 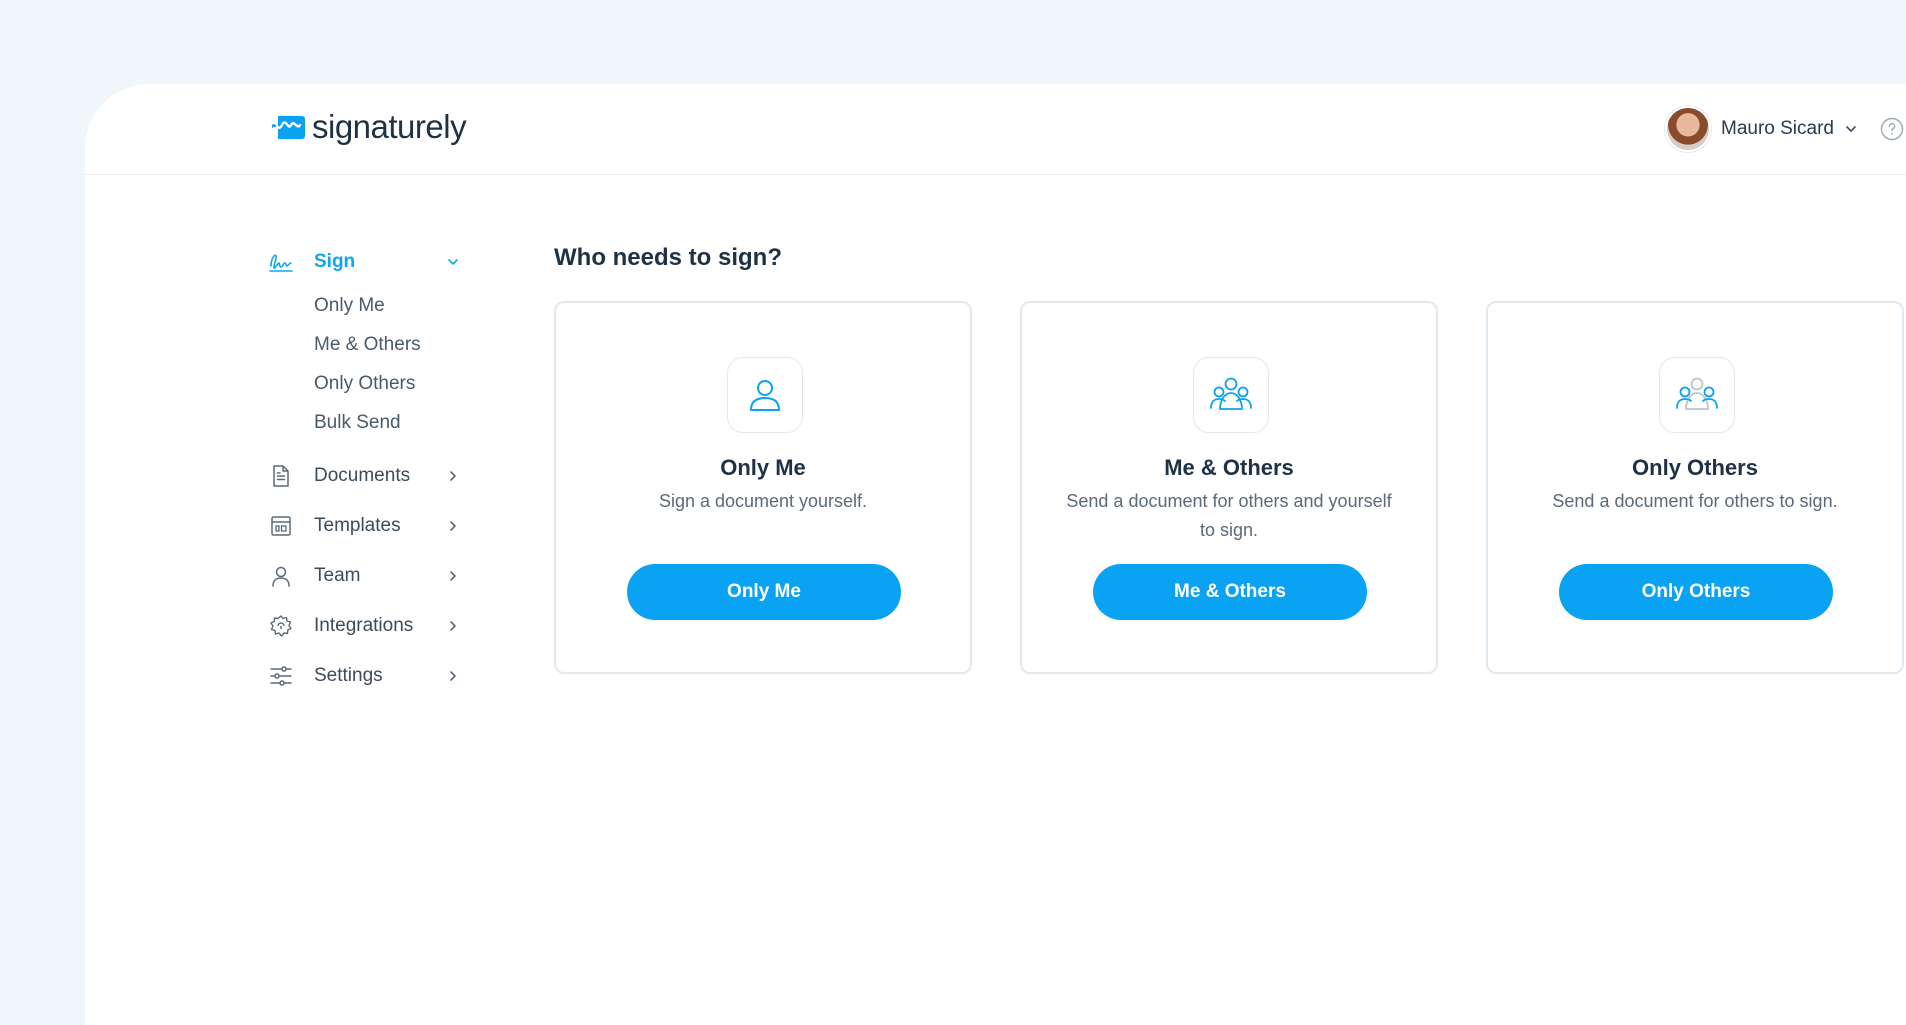 What do you see at coordinates (1695, 467) in the screenshot?
I see `card-title: Only Others` at bounding box center [1695, 467].